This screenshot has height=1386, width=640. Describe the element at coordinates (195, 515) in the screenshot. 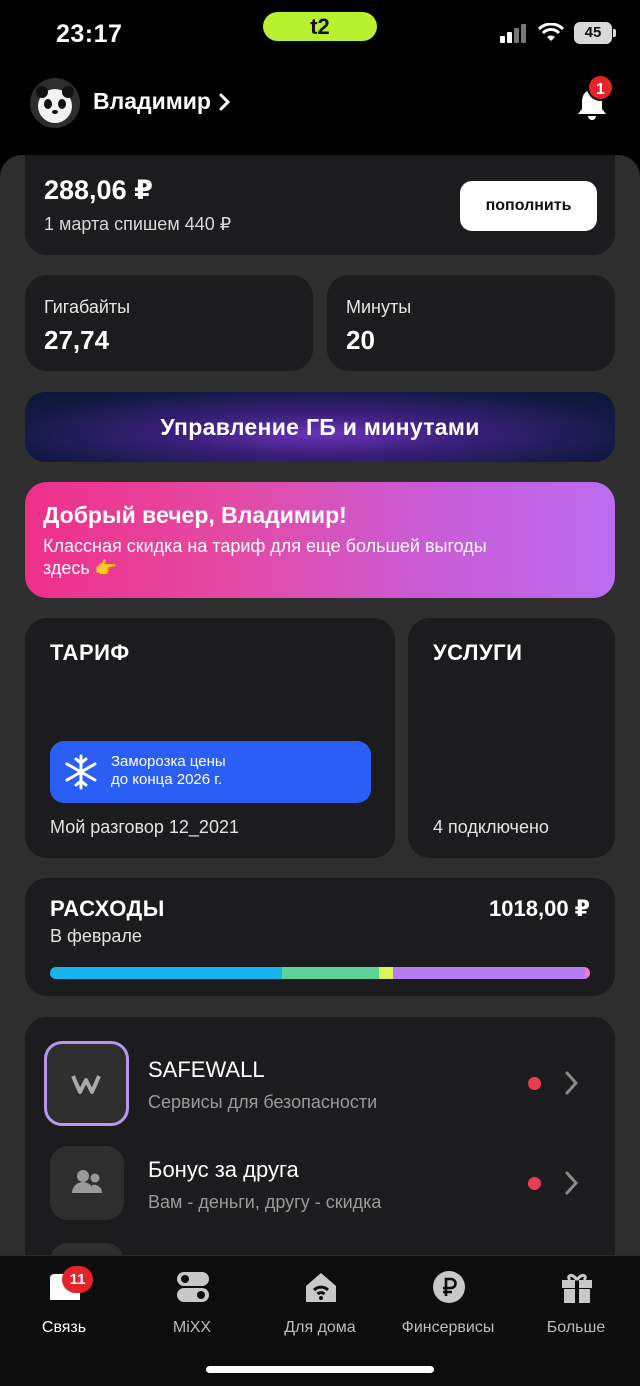

I see `promo-title: Добрый вечер, Владимир!` at that location.